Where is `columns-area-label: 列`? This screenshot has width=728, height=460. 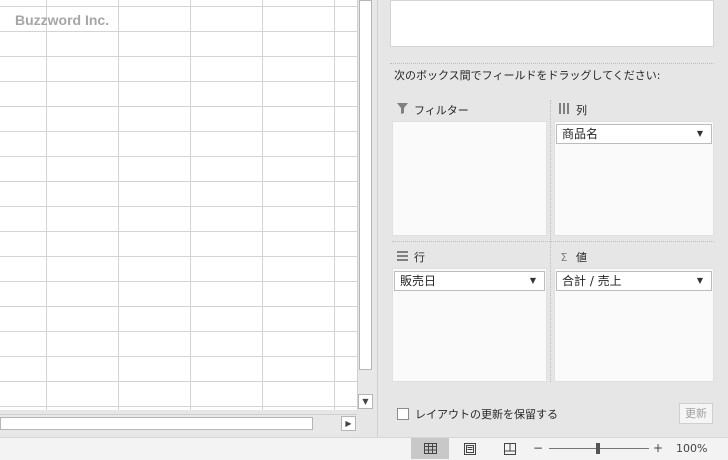
columns-area-label: 列 is located at coordinates (581, 110).